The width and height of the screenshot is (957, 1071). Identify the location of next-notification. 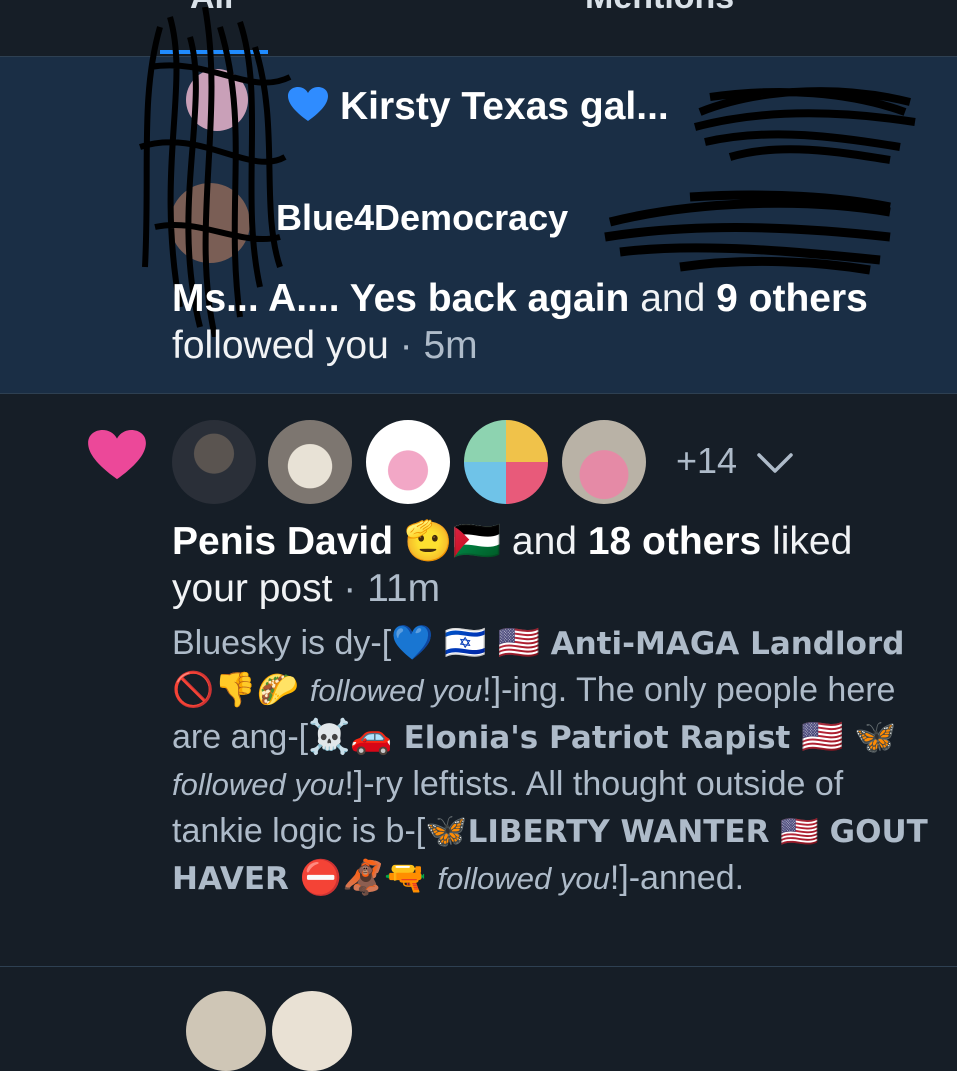
(478, 1019).